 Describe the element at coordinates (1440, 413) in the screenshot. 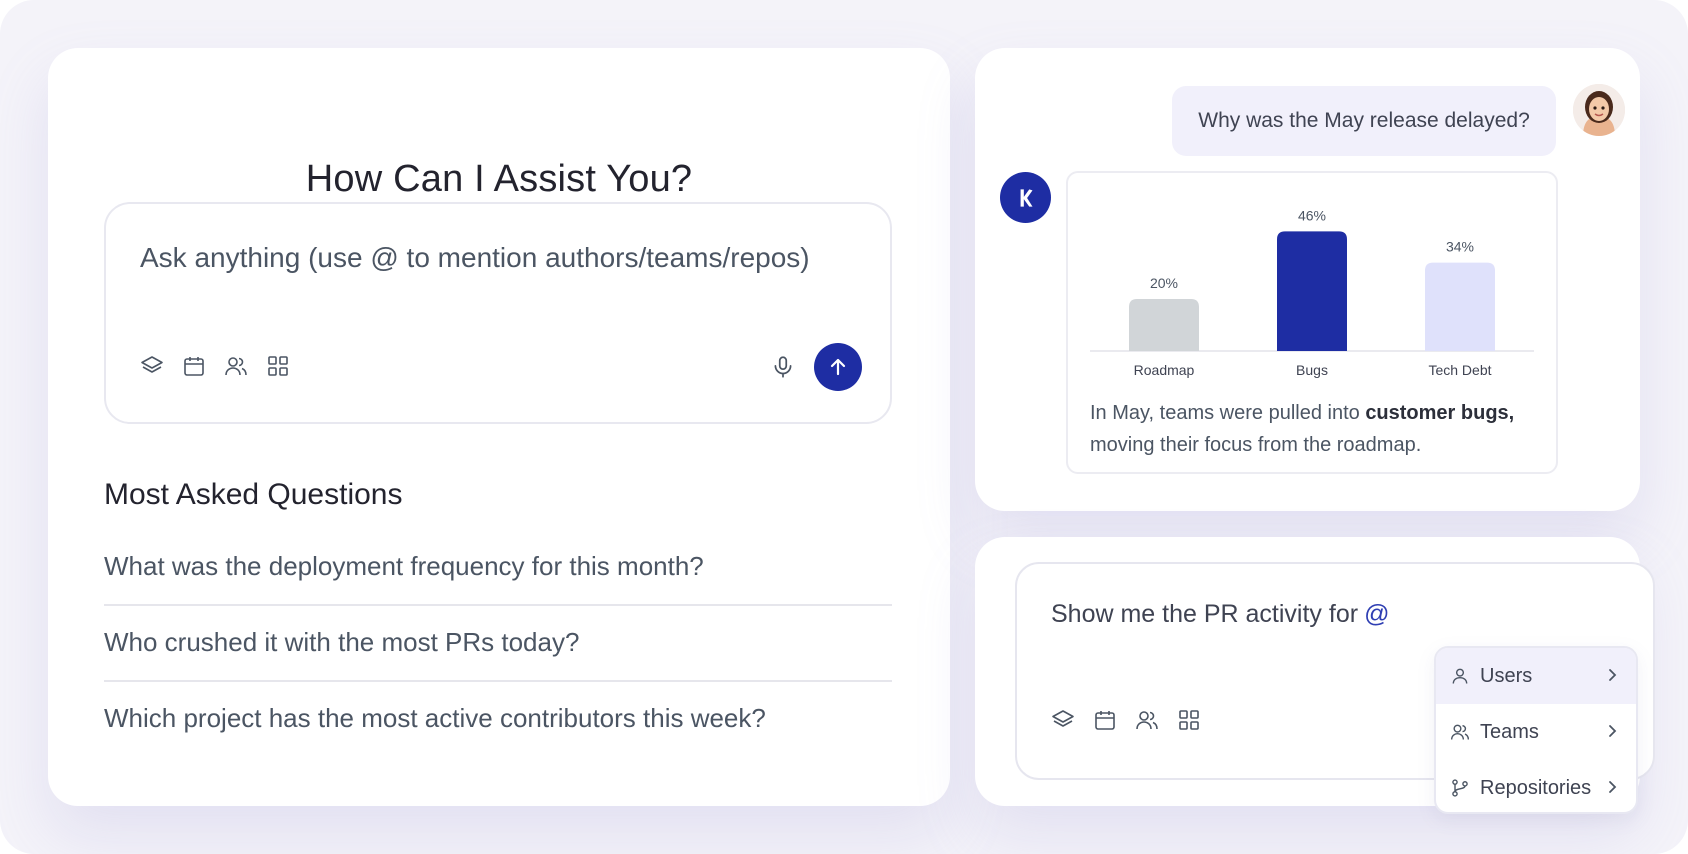

I see `answer-text-bold: customer bugs,` at that location.